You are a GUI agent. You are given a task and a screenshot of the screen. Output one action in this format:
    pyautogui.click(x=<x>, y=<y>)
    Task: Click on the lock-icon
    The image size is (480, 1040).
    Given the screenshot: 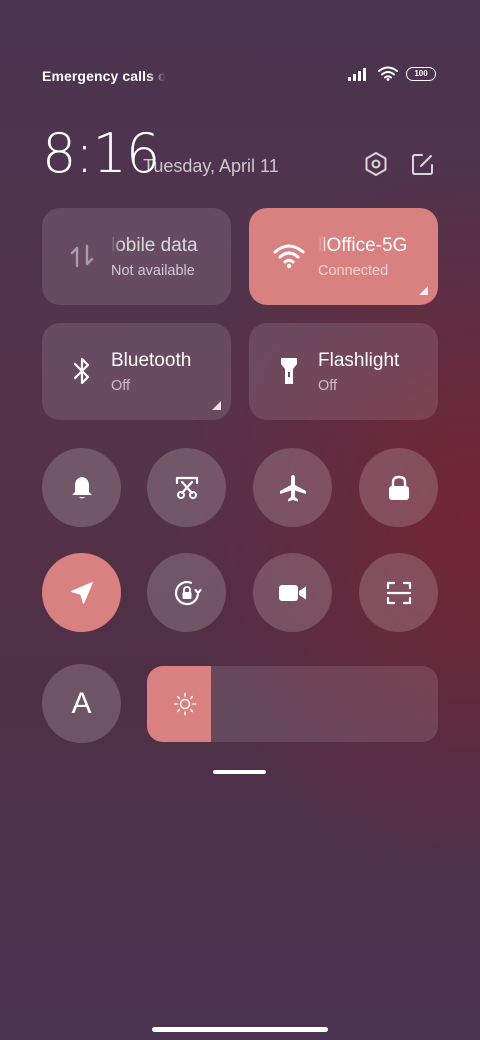 What is the action you would take?
    pyautogui.click(x=398, y=487)
    